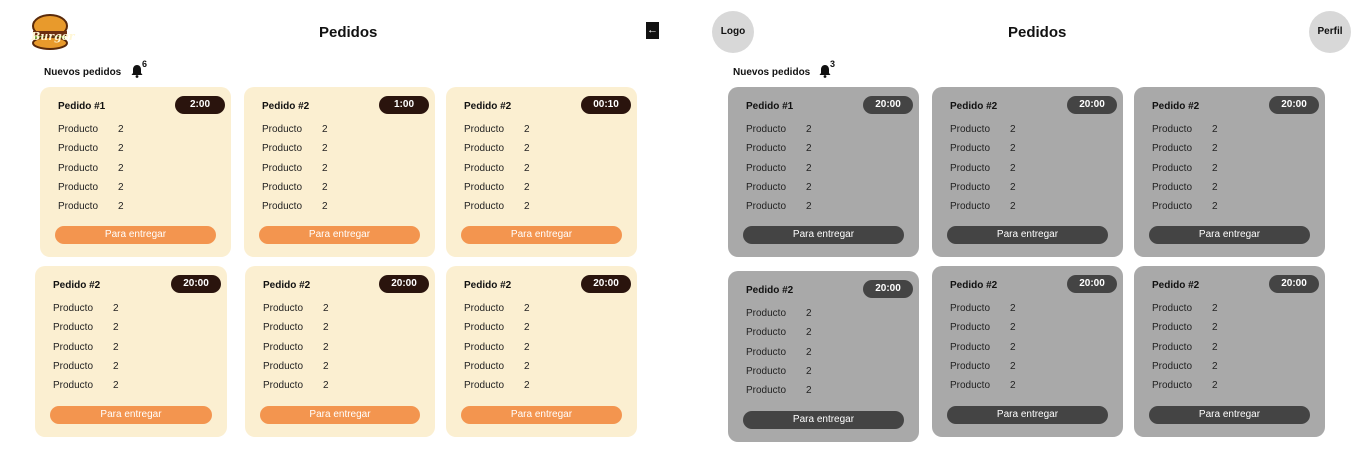 The height and width of the screenshot is (449, 1366). What do you see at coordinates (145, 64) in the screenshot?
I see `notification-count: 6` at bounding box center [145, 64].